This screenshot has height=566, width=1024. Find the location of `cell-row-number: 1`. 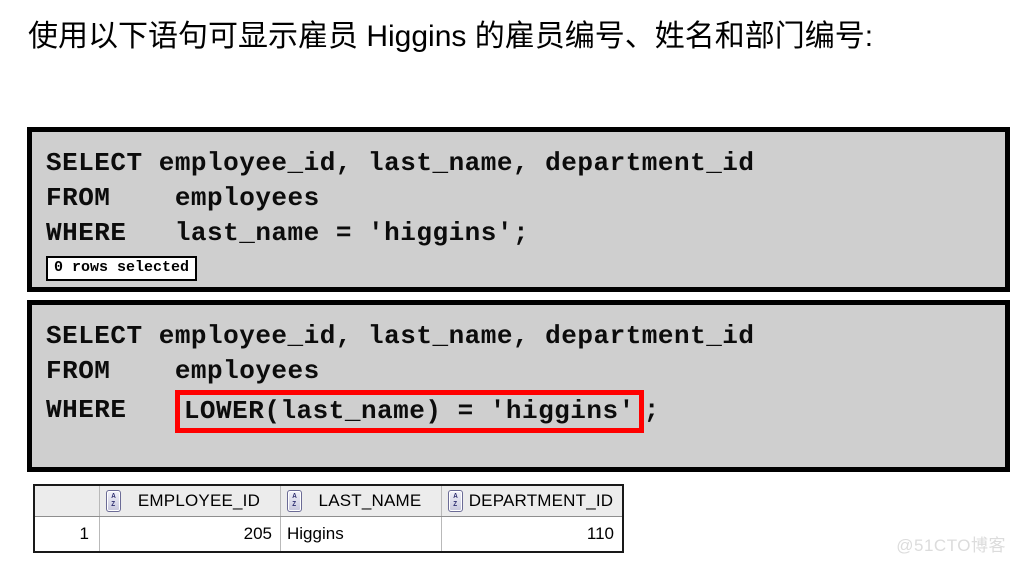

cell-row-number: 1 is located at coordinates (67, 533).